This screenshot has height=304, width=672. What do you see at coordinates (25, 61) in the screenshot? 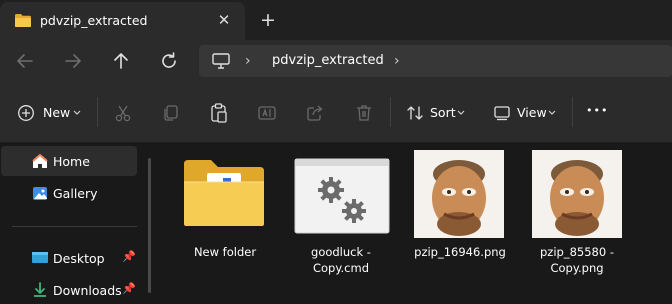
I see `back-arrow-icon` at bounding box center [25, 61].